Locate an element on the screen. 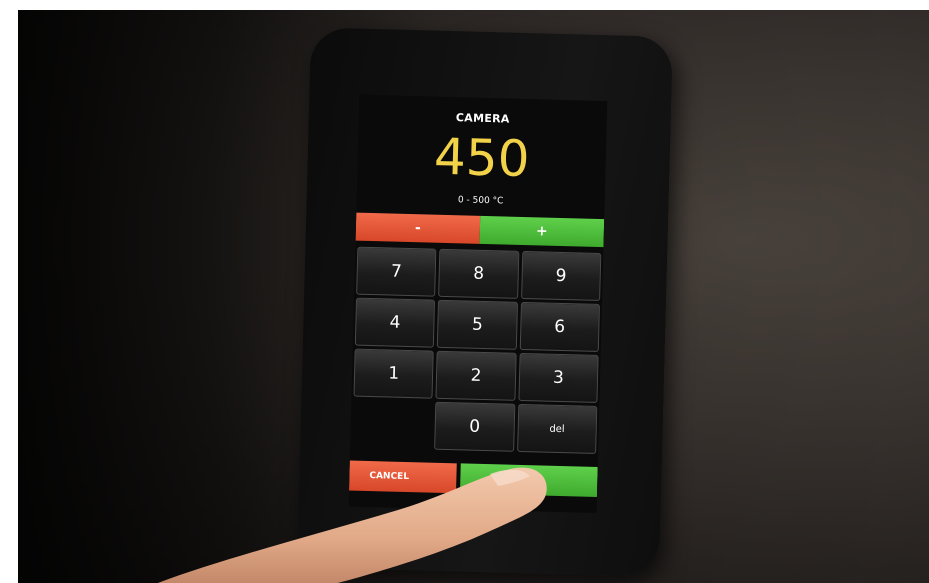 The image size is (929, 583). key-0: 0 is located at coordinates (475, 426).